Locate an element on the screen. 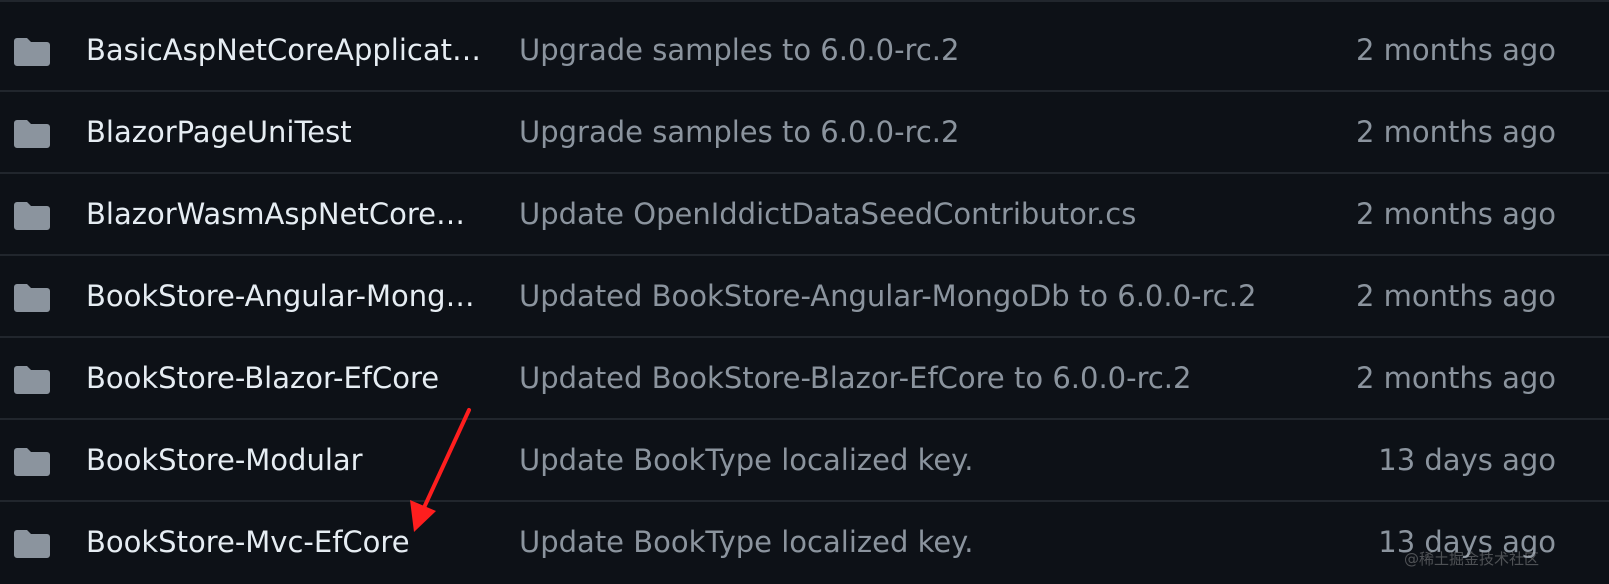 Image resolution: width=1609 pixels, height=584 pixels. file-name-link: BookStore-Blazor-EfCore is located at coordinates (286, 378).